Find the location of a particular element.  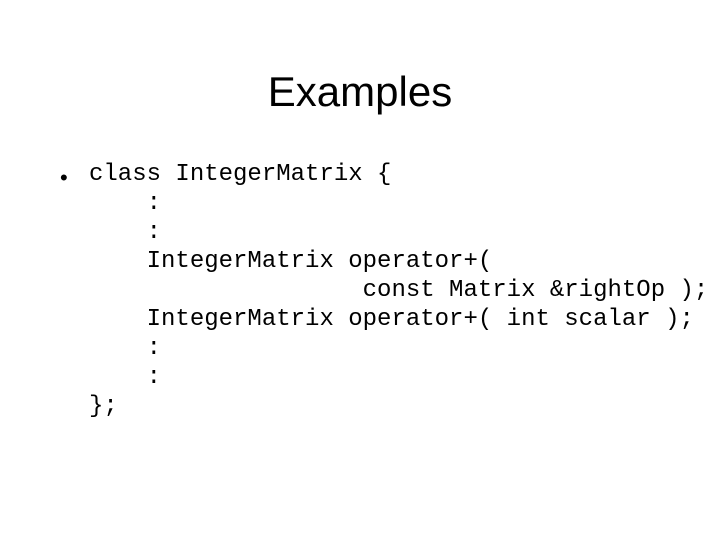

code-line: class IntegerMatrix { is located at coordinates (240, 174).